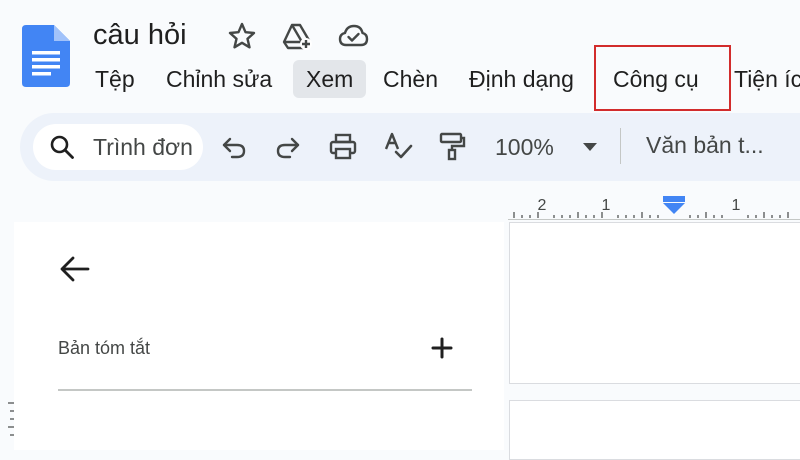  Describe the element at coordinates (442, 348) in the screenshot. I see `add-summary-icon` at that location.